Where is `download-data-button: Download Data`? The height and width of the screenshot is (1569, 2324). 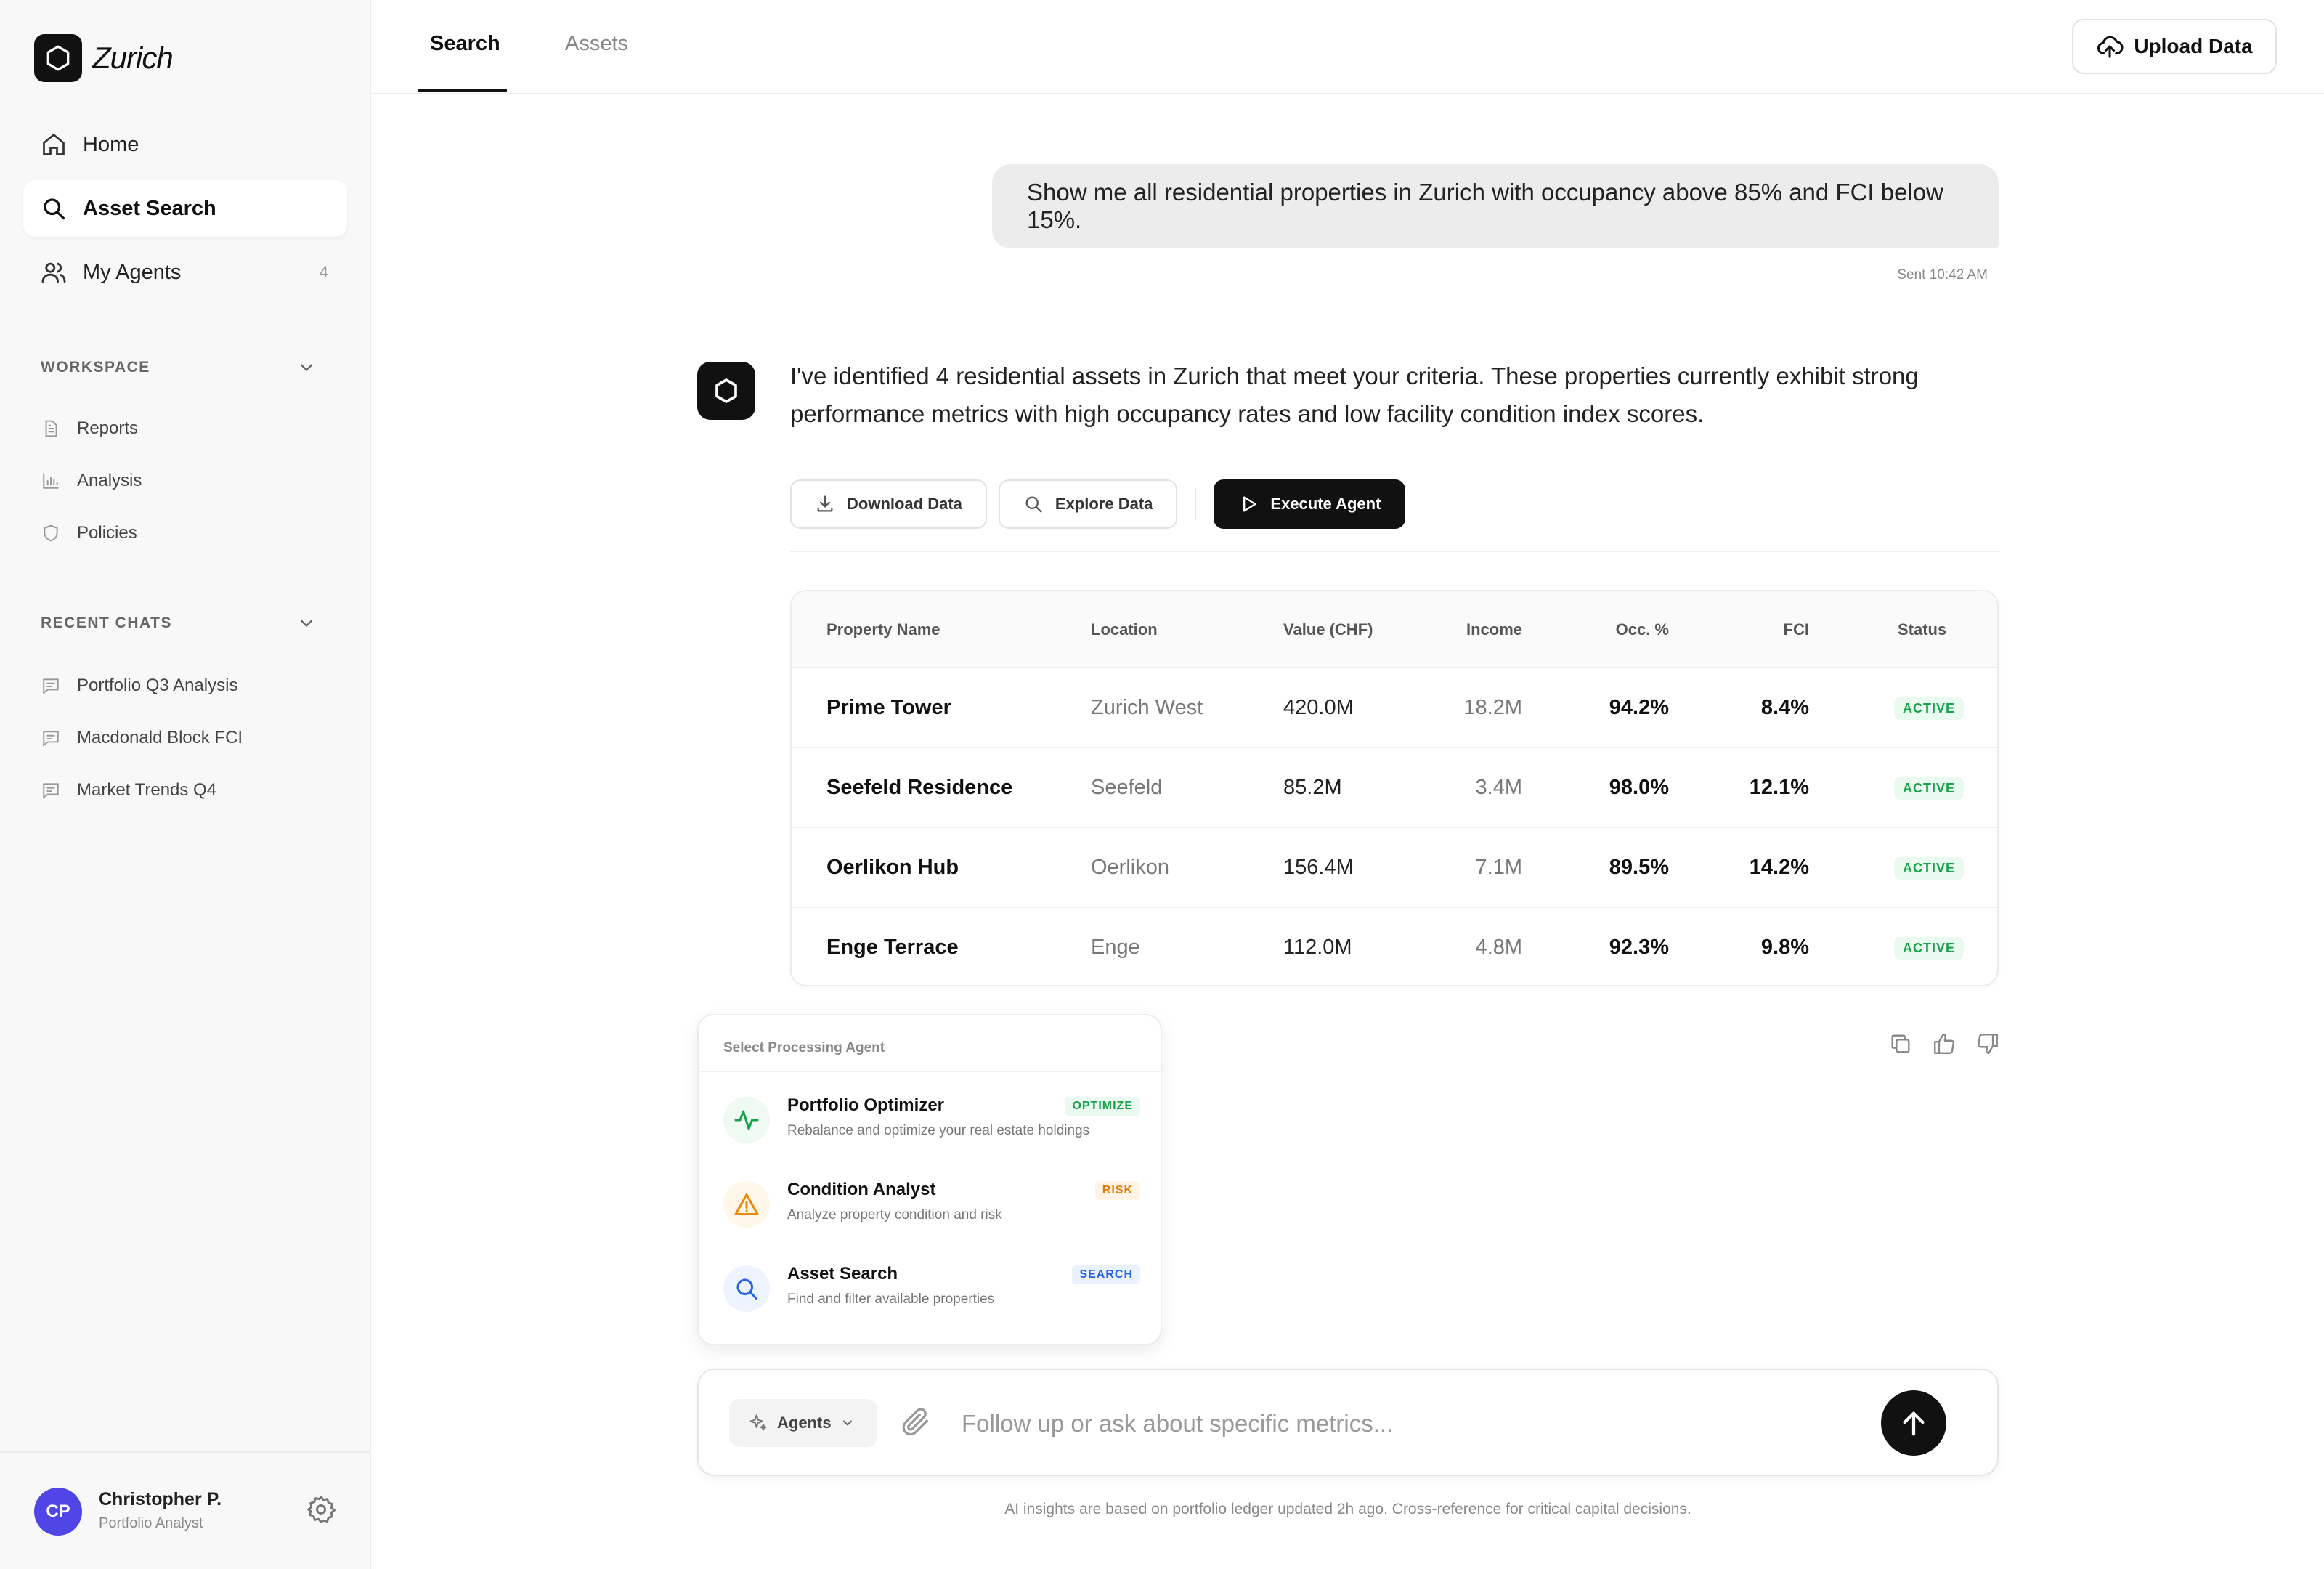 download-data-button: Download Data is located at coordinates (888, 504).